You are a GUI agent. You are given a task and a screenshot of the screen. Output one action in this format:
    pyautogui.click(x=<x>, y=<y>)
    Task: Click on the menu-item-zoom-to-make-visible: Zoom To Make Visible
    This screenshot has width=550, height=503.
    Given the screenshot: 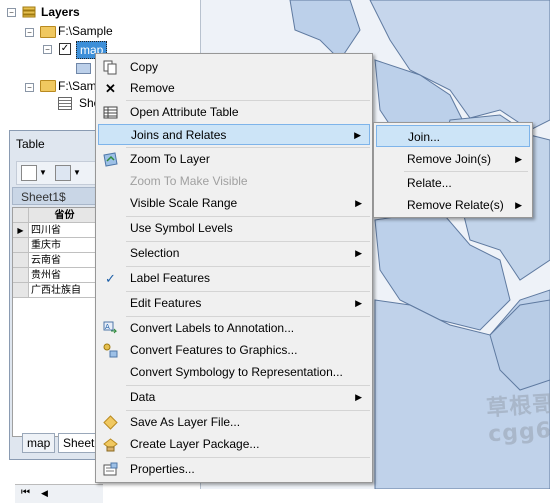 What is the action you would take?
    pyautogui.click(x=234, y=181)
    